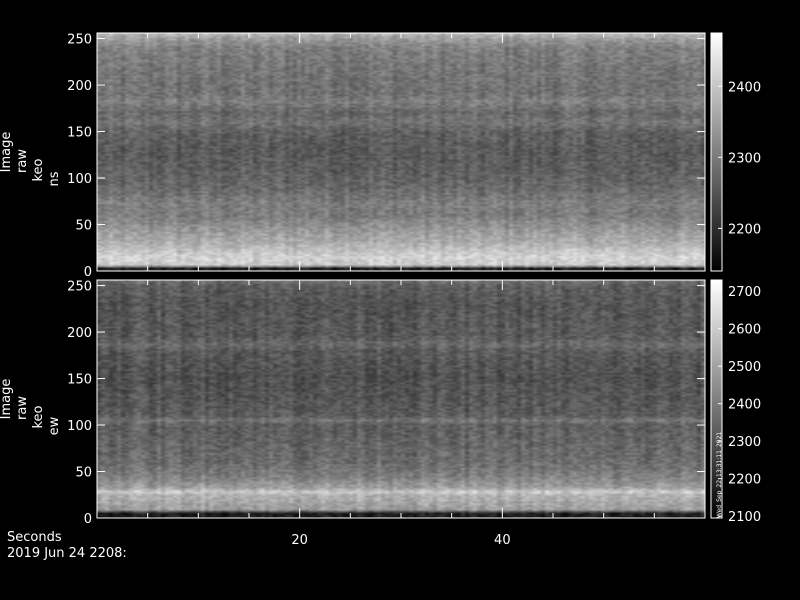 The image size is (800, 600). What do you see at coordinates (67, 553) in the screenshot?
I see `date-label: 2019 Jun 24 2208:` at bounding box center [67, 553].